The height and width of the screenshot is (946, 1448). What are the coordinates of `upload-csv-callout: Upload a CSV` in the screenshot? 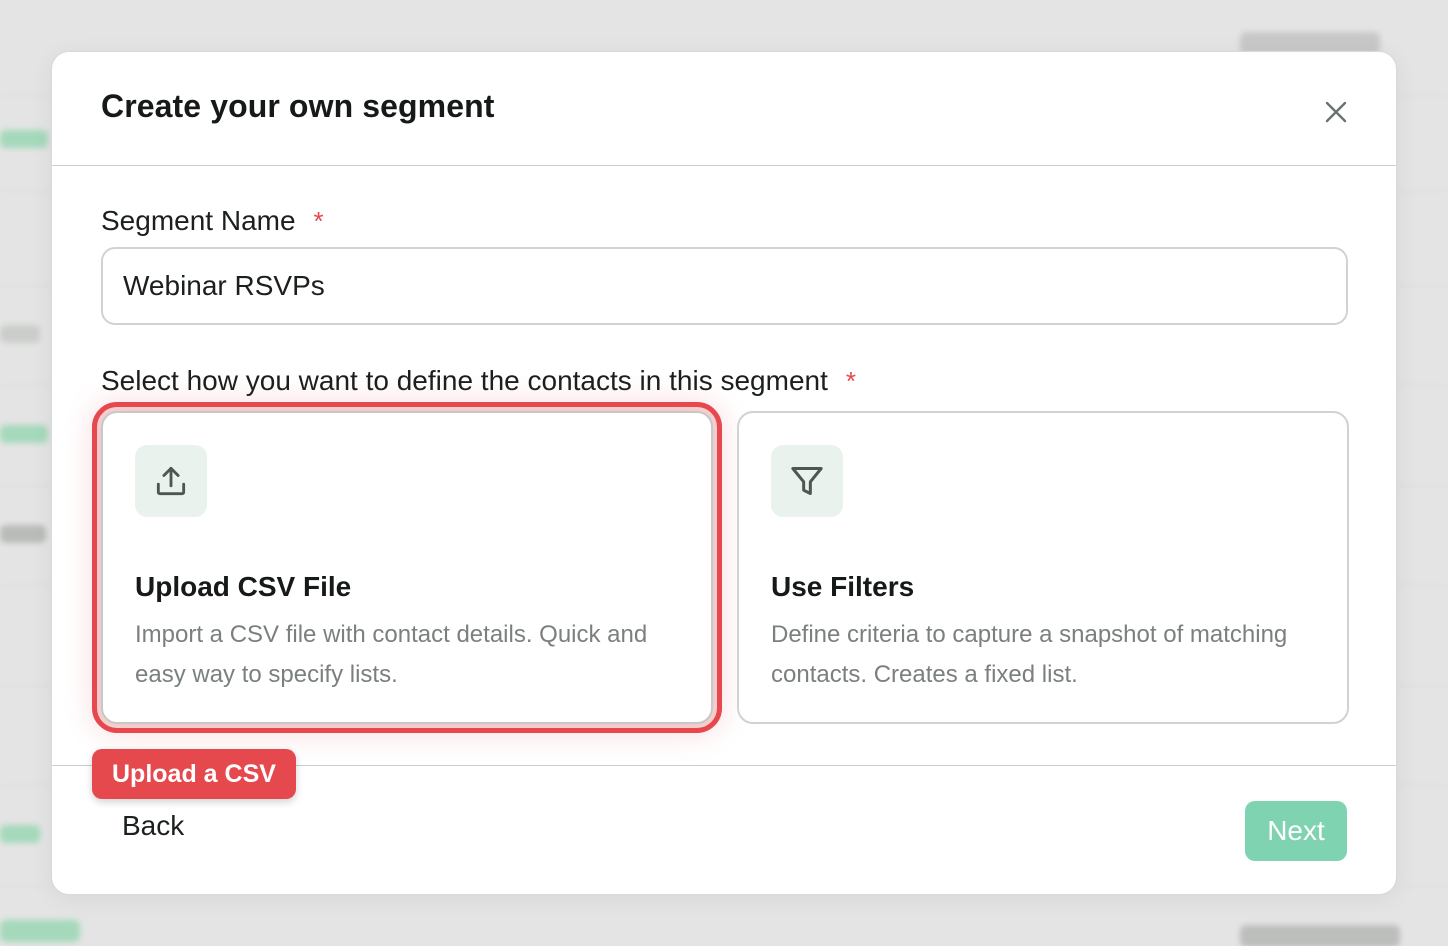 It's located at (194, 774).